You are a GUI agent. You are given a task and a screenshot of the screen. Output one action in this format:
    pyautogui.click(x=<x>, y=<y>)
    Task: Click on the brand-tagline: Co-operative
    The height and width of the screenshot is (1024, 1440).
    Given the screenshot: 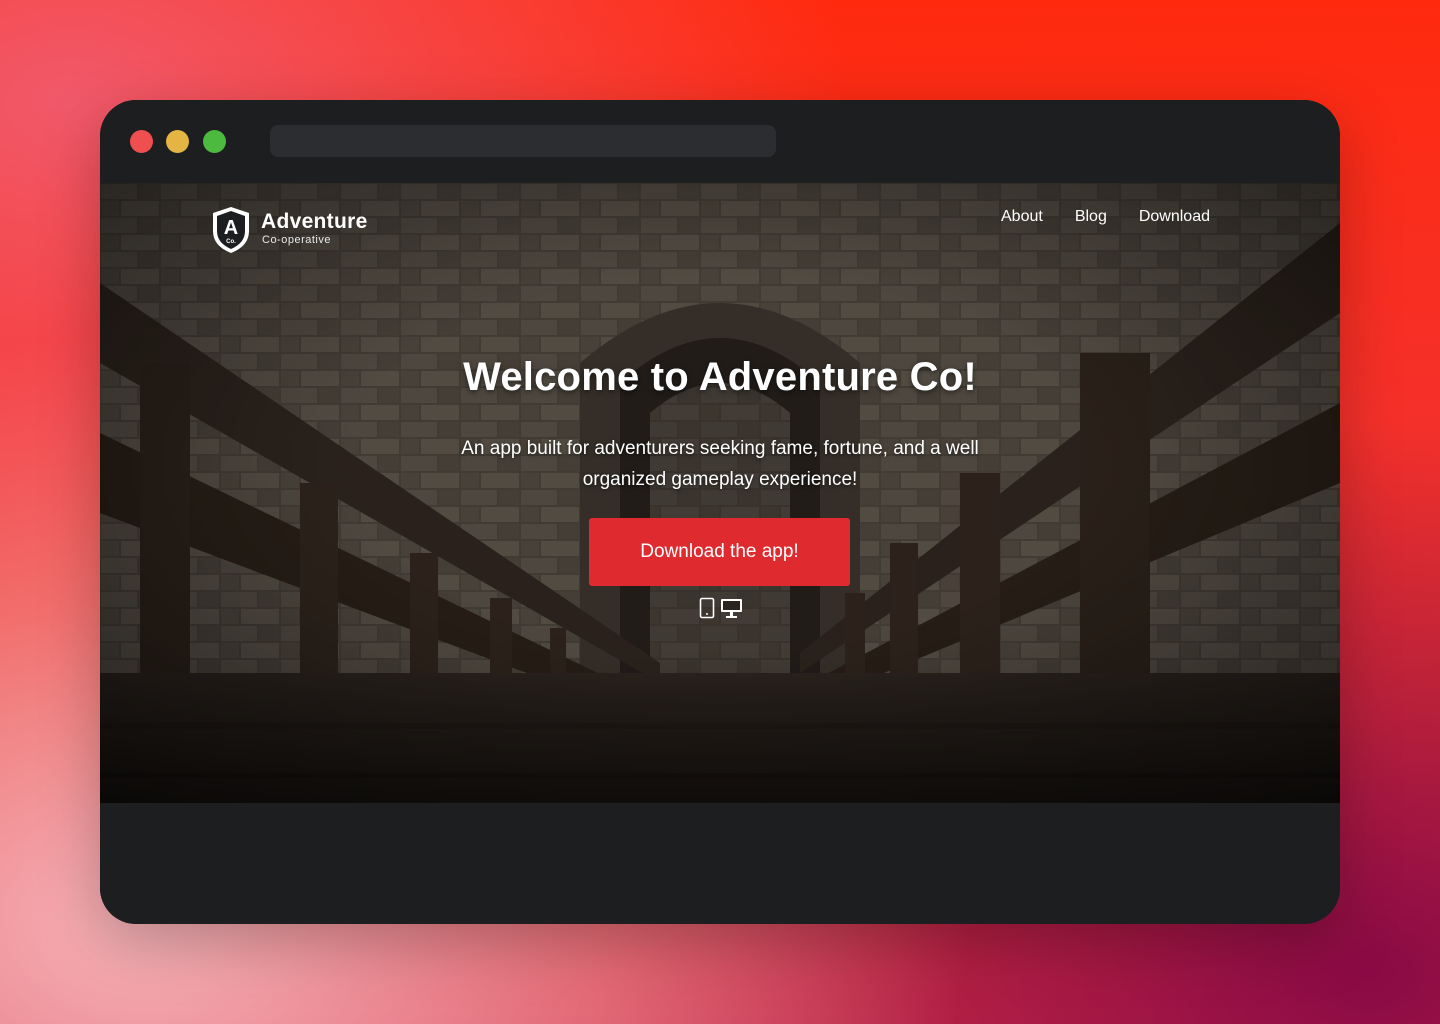 What is the action you would take?
    pyautogui.click(x=296, y=240)
    